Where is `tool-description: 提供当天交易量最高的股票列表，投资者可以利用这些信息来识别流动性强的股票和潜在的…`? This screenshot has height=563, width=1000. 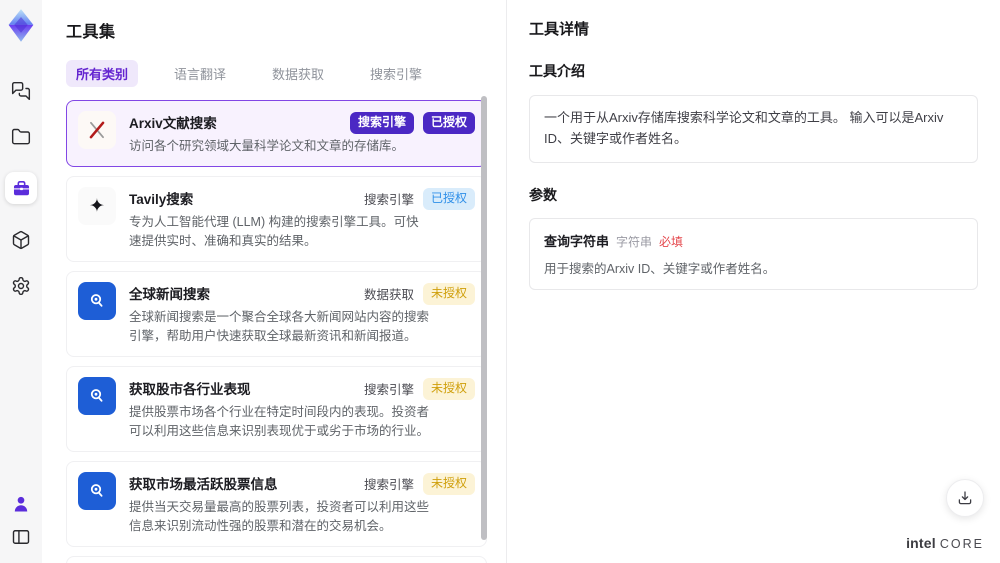
tool-description: 提供当天交易量最高的股票列表，投资者可以利用这些信息来识别流动性强的股票和潜在的… is located at coordinates (279, 516).